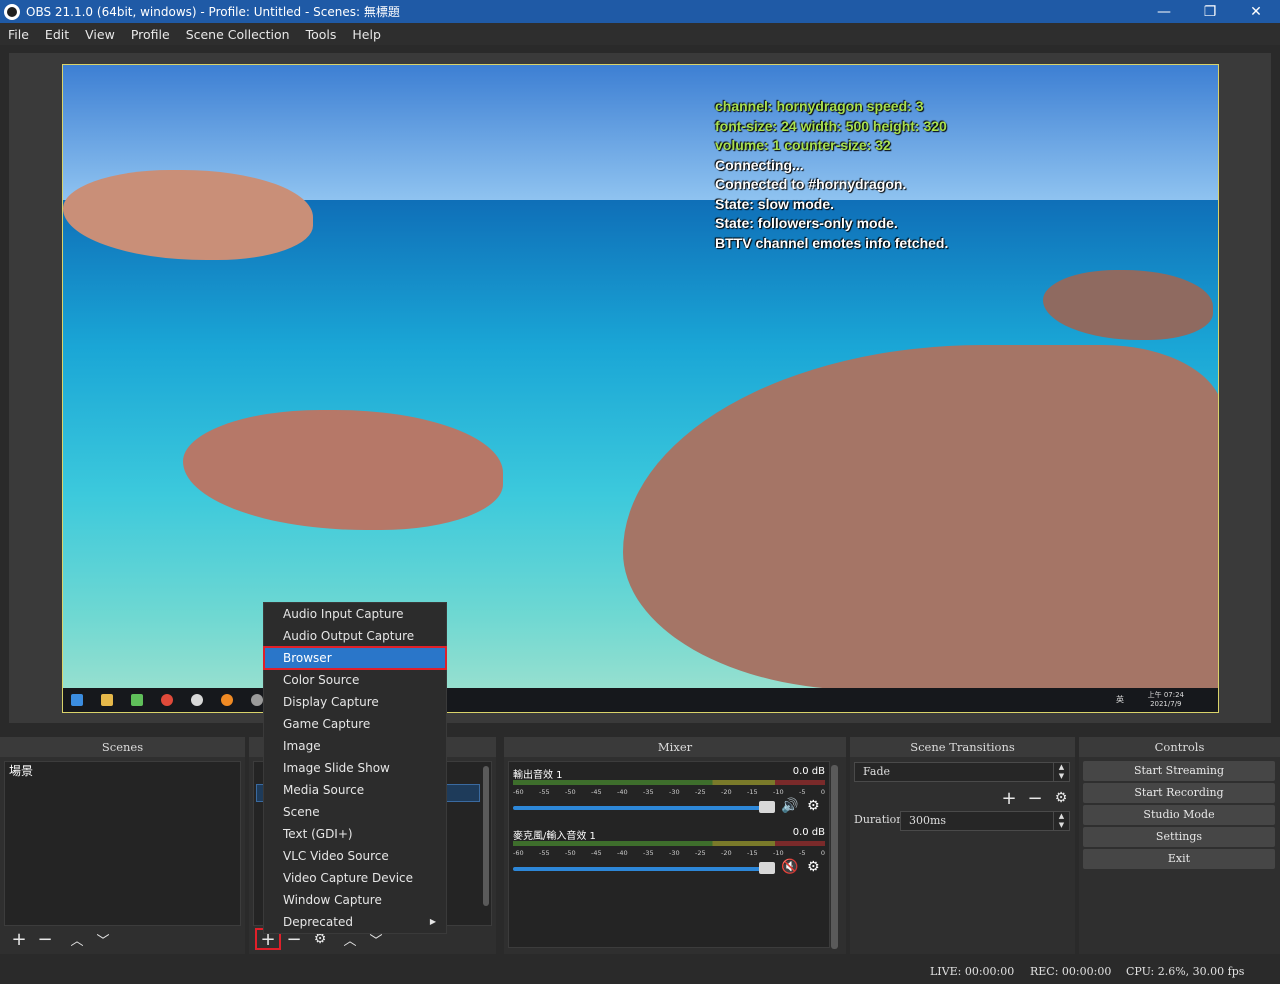  What do you see at coordinates (1165, 695) in the screenshot?
I see `clock-time: 上午 07:24` at bounding box center [1165, 695].